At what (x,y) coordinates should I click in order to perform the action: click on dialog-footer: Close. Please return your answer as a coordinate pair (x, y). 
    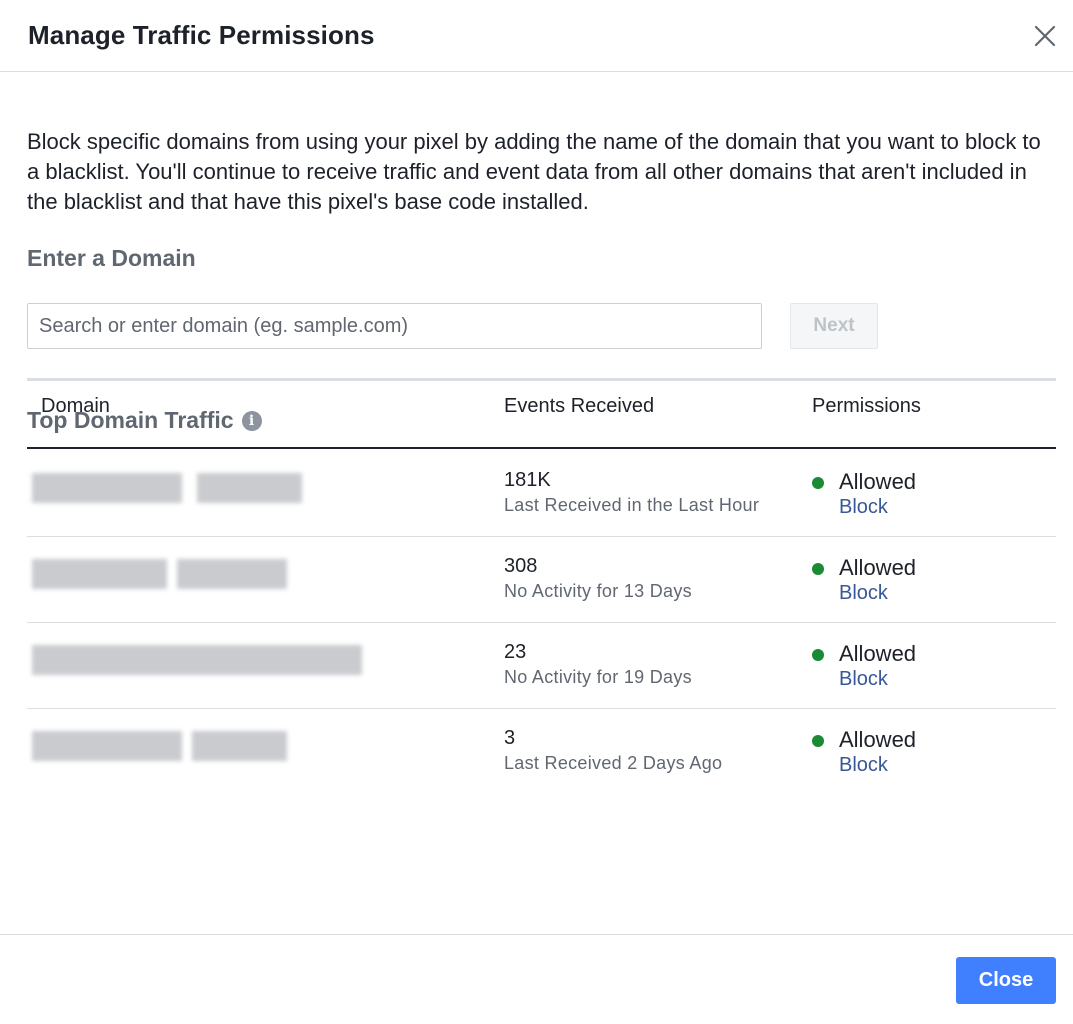
    Looking at the image, I should click on (536, 979).